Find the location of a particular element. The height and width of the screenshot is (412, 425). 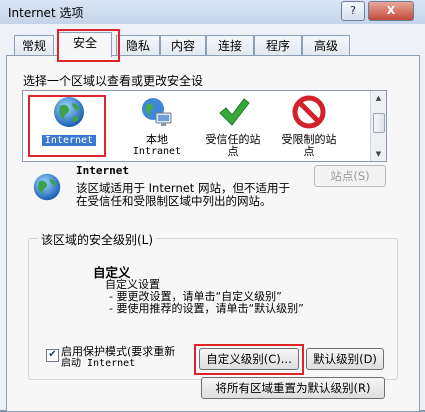

tab-advanced: 高级 is located at coordinates (326, 45).